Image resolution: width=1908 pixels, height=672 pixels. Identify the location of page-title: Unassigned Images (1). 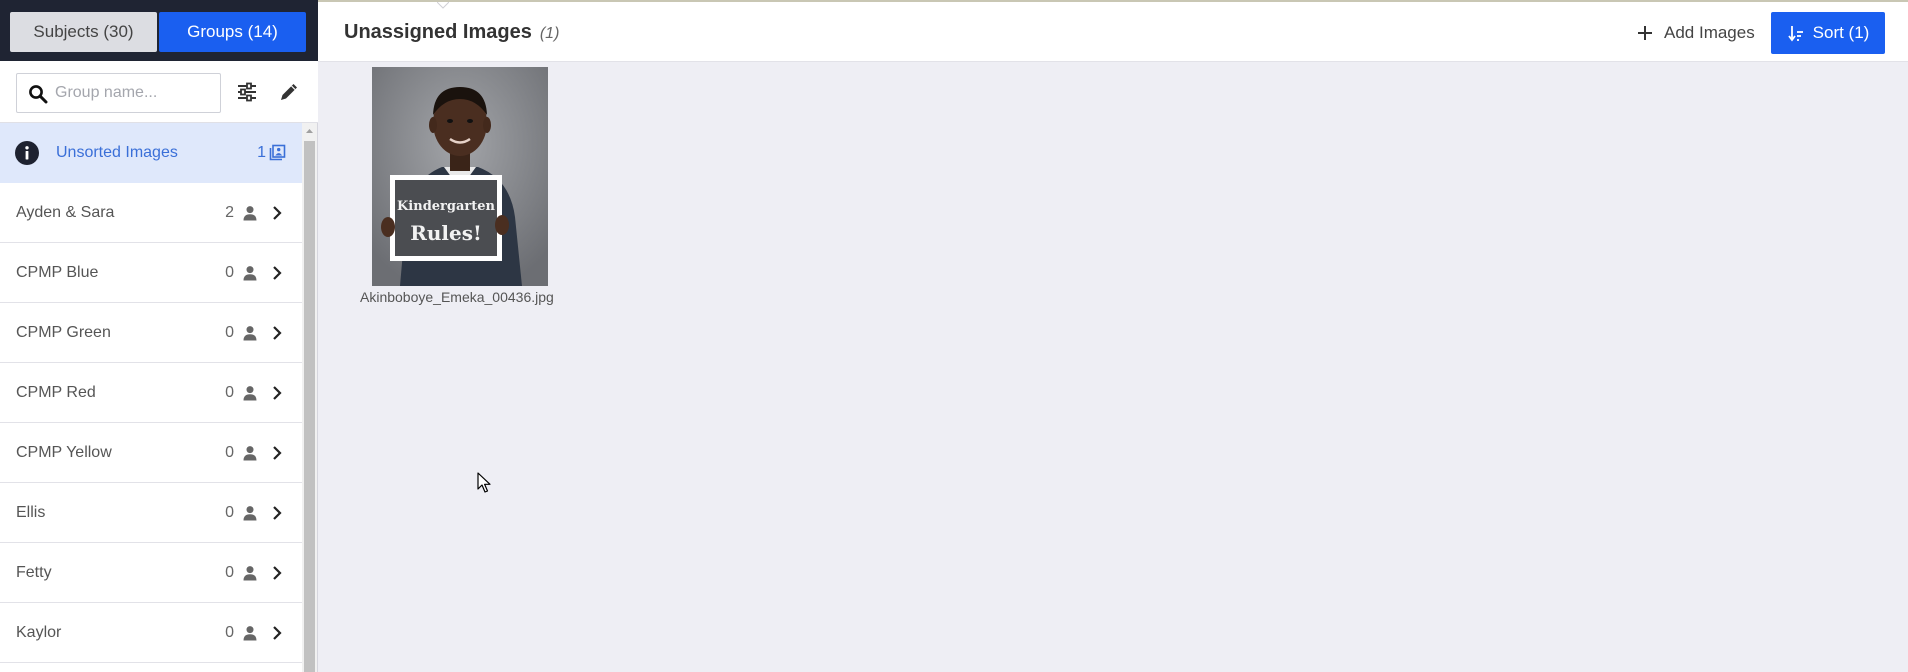
(451, 33).